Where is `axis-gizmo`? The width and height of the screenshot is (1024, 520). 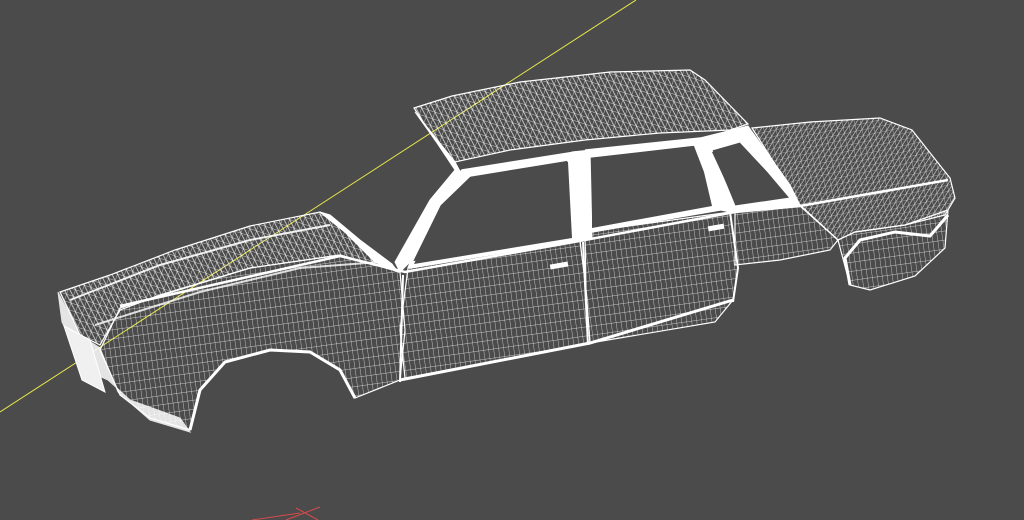 axis-gizmo is located at coordinates (286, 513).